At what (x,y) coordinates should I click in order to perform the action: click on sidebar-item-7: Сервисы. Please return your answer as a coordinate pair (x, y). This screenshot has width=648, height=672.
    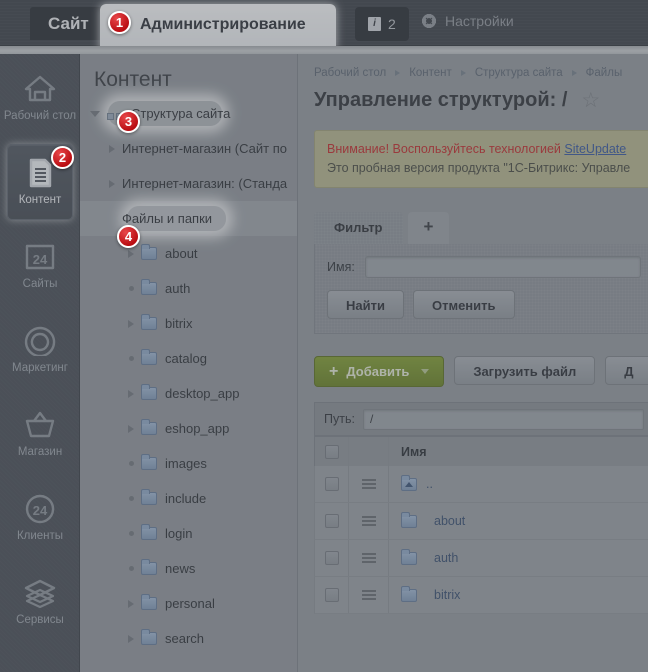
    Looking at the image, I should click on (40, 602).